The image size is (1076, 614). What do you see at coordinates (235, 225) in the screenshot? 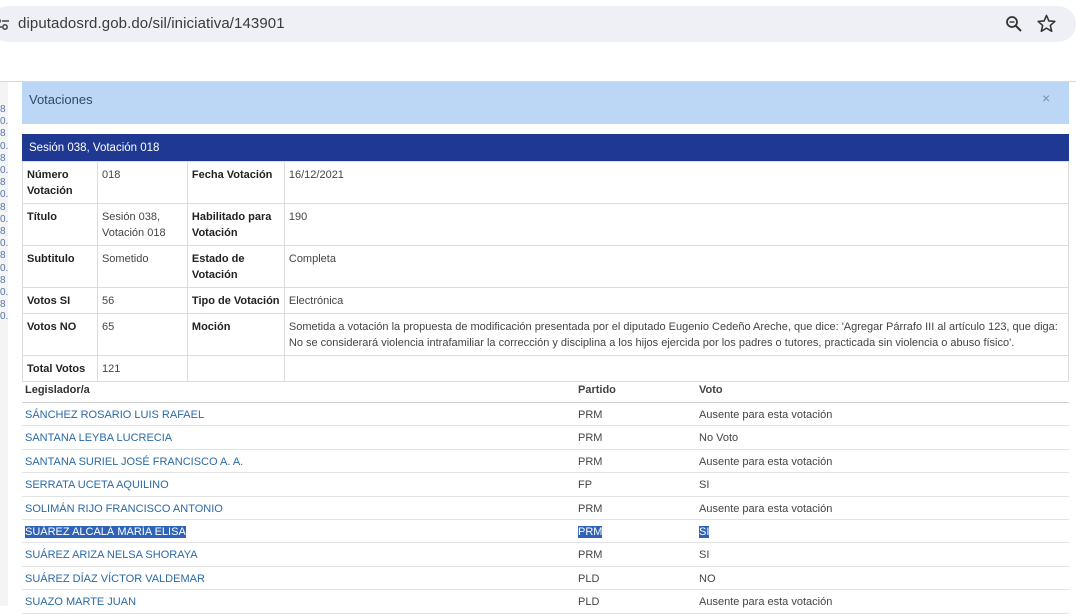
I see `habilitado-label: Habilitado para Votación` at bounding box center [235, 225].